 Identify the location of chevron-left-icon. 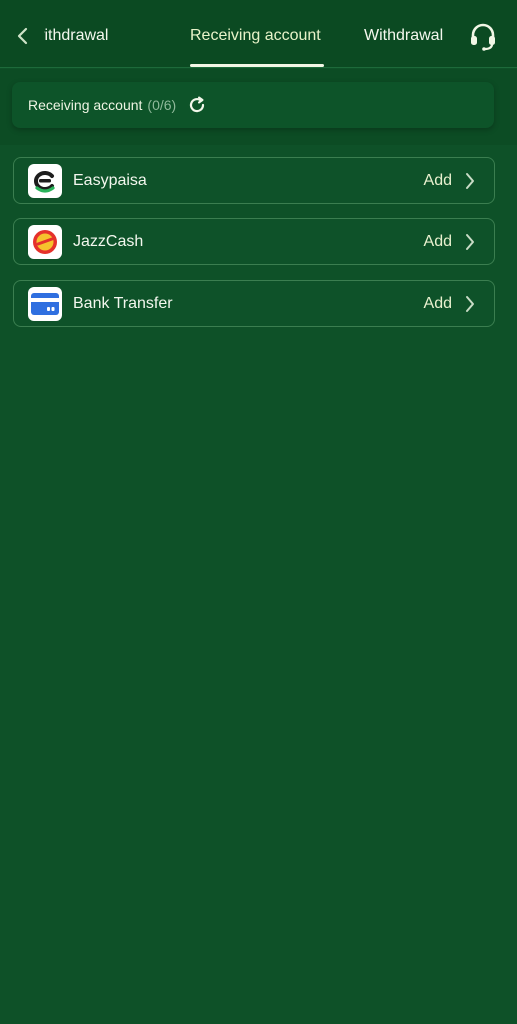
(22, 36).